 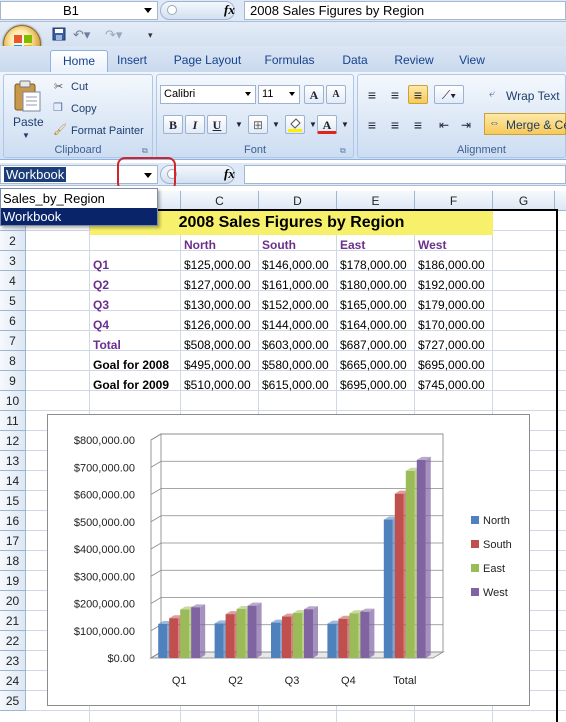 What do you see at coordinates (295, 124) in the screenshot?
I see `fill-color-icon` at bounding box center [295, 124].